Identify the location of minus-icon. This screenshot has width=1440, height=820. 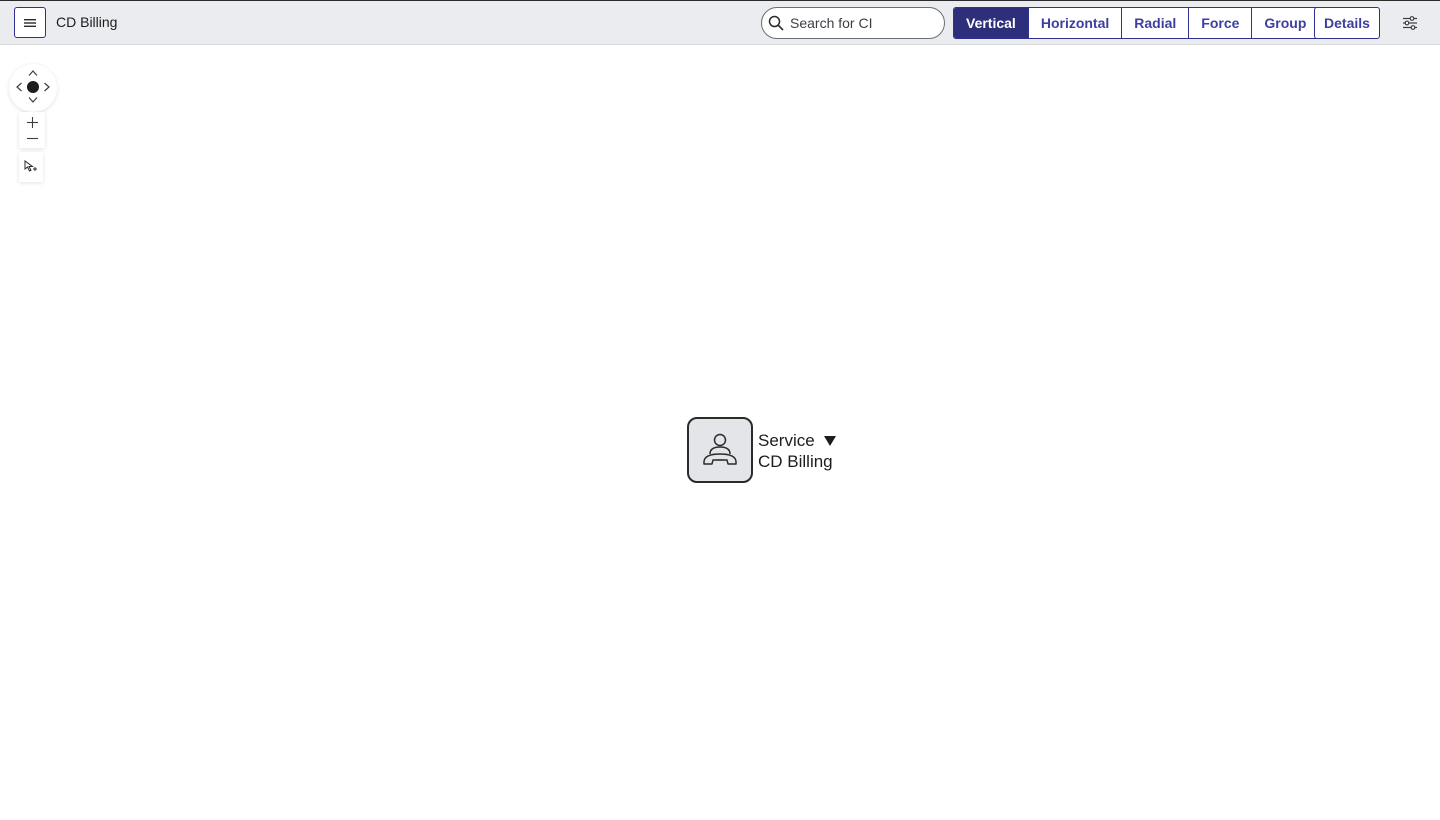
(32, 138).